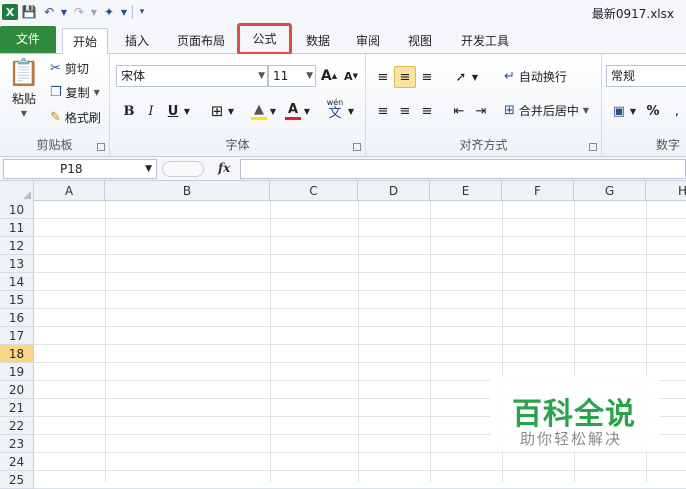 This screenshot has height=489, width=686. Describe the element at coordinates (28, 39) in the screenshot. I see `tab-file: 文件` at that location.